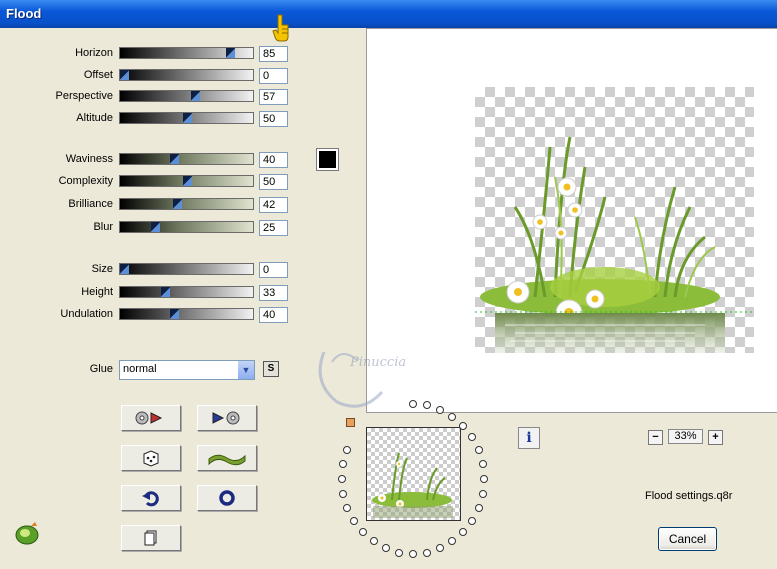 The height and width of the screenshot is (569, 777). Describe the element at coordinates (187, 370) in the screenshot. I see `glue-select: normal ▼` at that location.